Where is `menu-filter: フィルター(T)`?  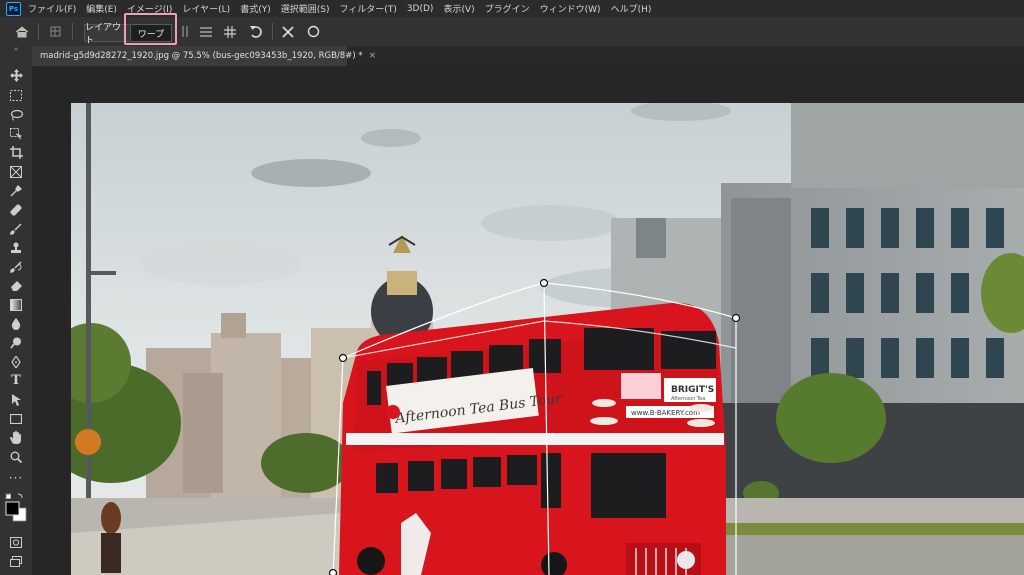
menu-filter: フィルター(T) is located at coordinates (367, 8).